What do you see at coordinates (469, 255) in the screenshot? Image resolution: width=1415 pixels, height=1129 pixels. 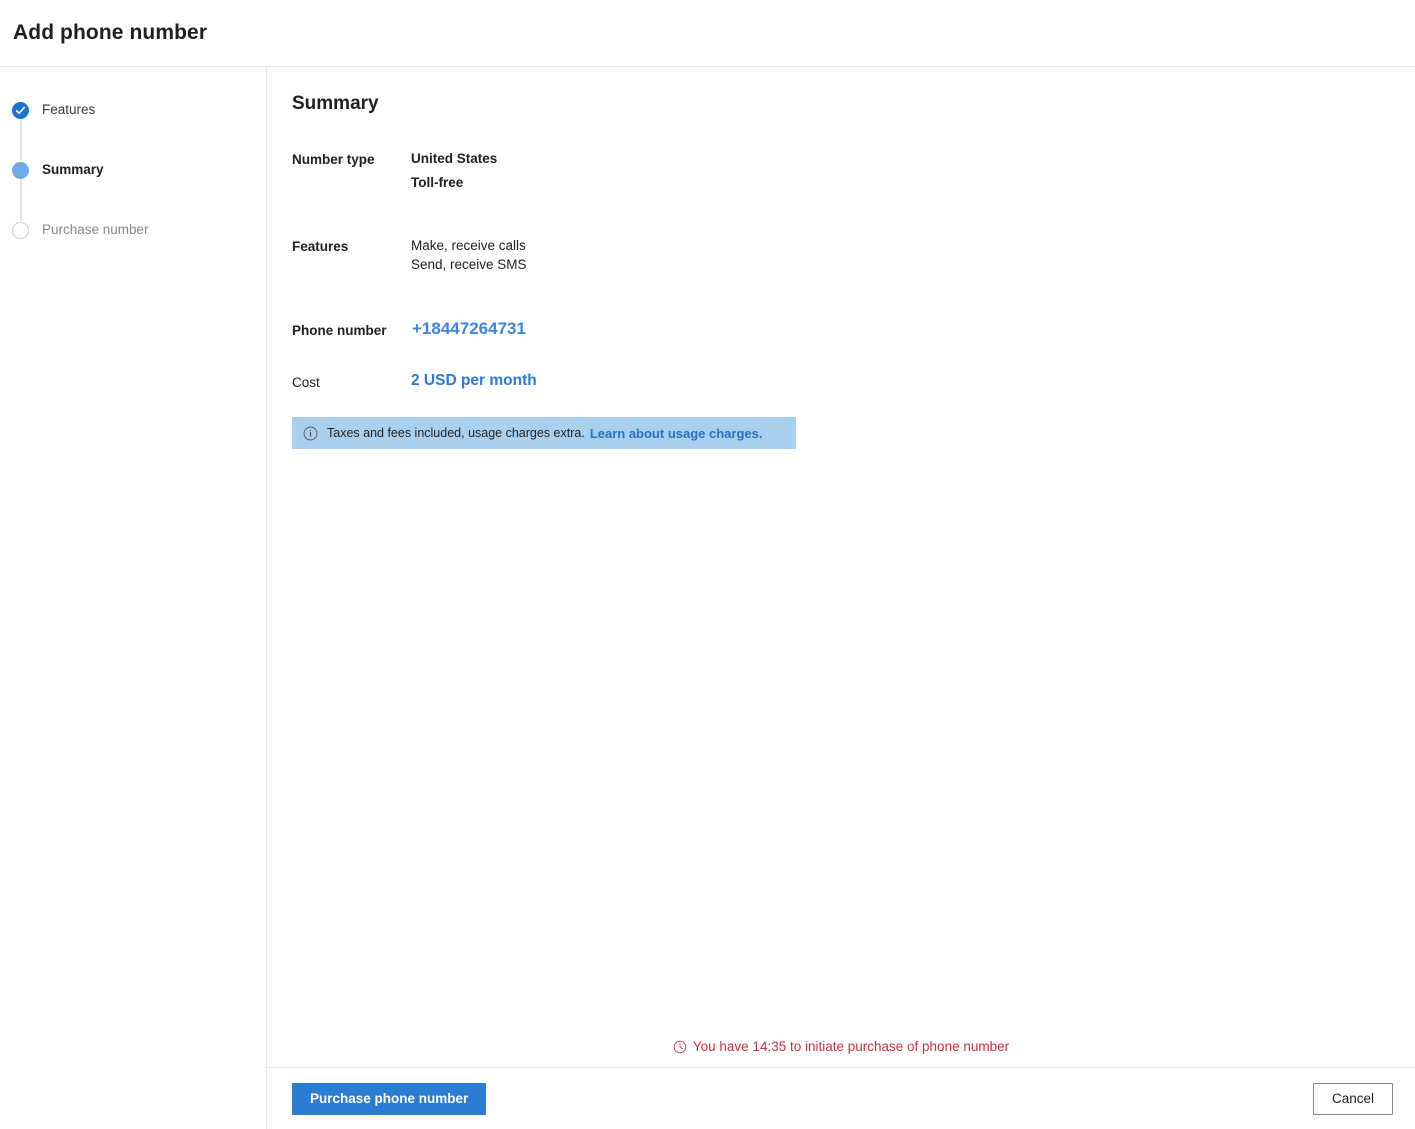 I see `features-value: Make, receive calls Send, receive SMS` at bounding box center [469, 255].